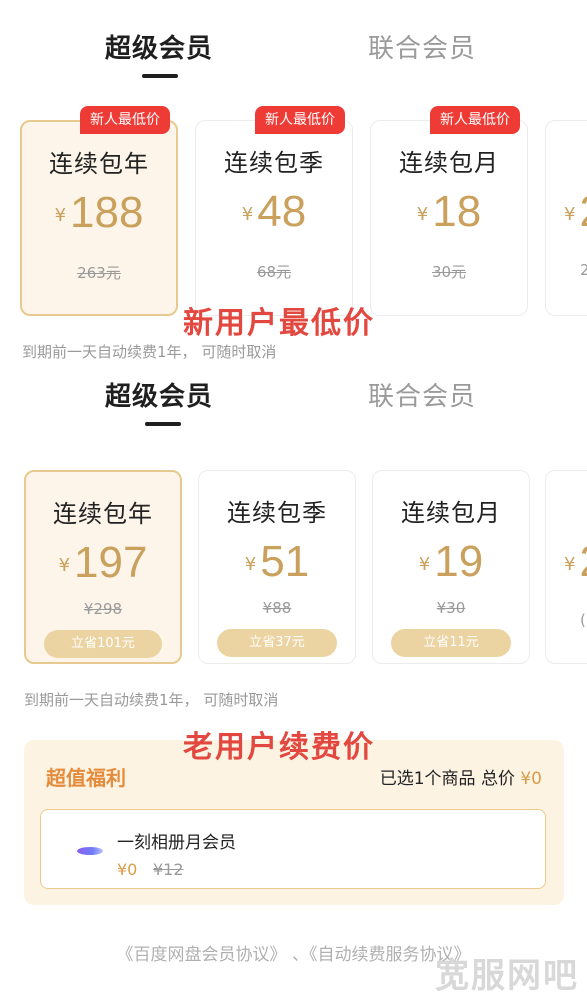 The height and width of the screenshot is (1000, 587). I want to click on benefit-item-original-price: ¥12, so click(168, 869).